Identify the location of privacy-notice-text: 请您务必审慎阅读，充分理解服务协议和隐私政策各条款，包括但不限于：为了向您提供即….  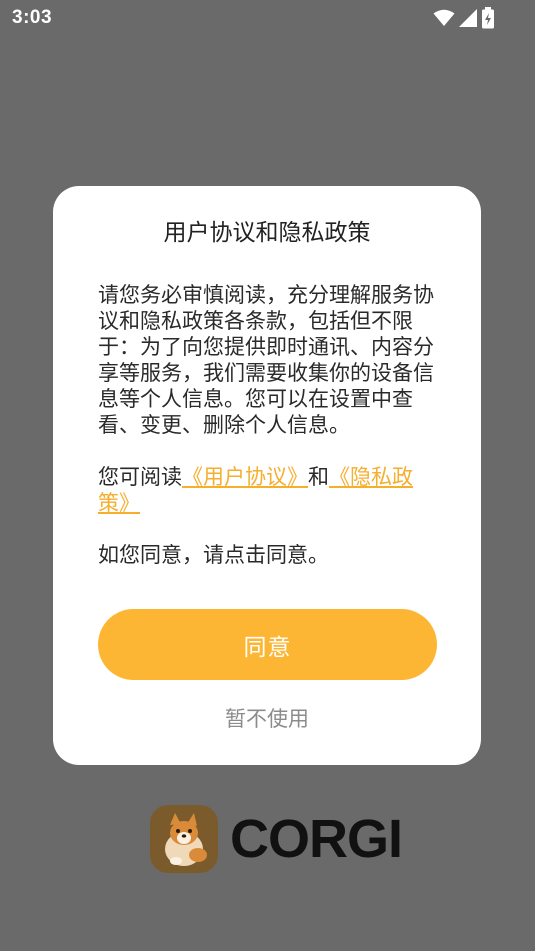
(266, 360).